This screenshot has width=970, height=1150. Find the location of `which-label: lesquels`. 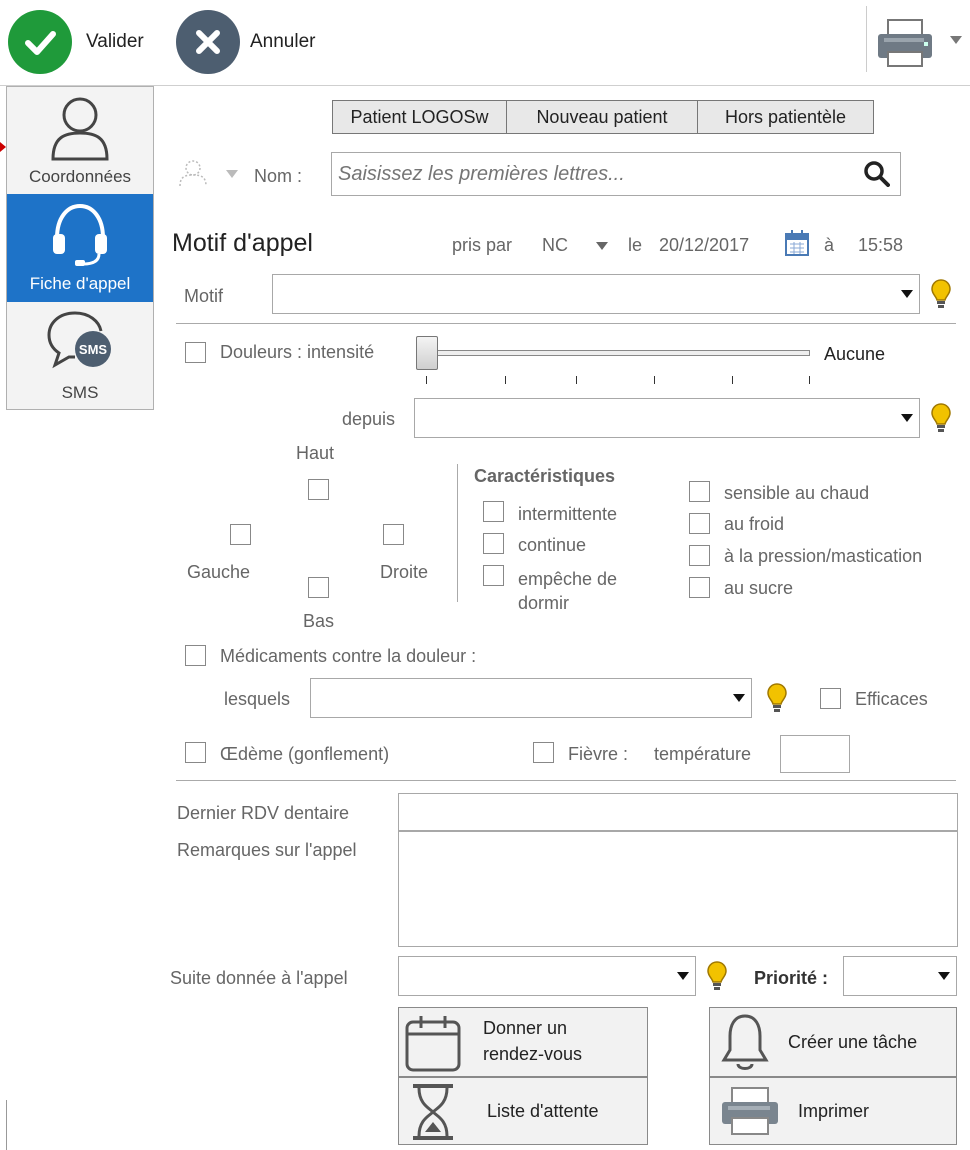

which-label: lesquels is located at coordinates (257, 699).